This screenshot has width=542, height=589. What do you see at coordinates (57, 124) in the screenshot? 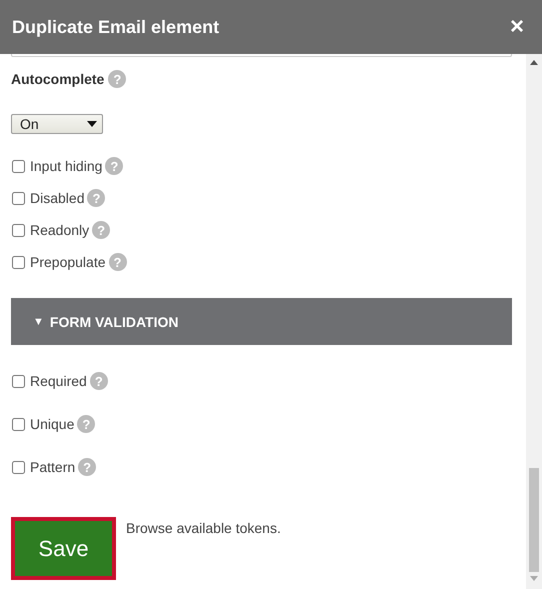
I see `autocomplete-dropdown: On` at bounding box center [57, 124].